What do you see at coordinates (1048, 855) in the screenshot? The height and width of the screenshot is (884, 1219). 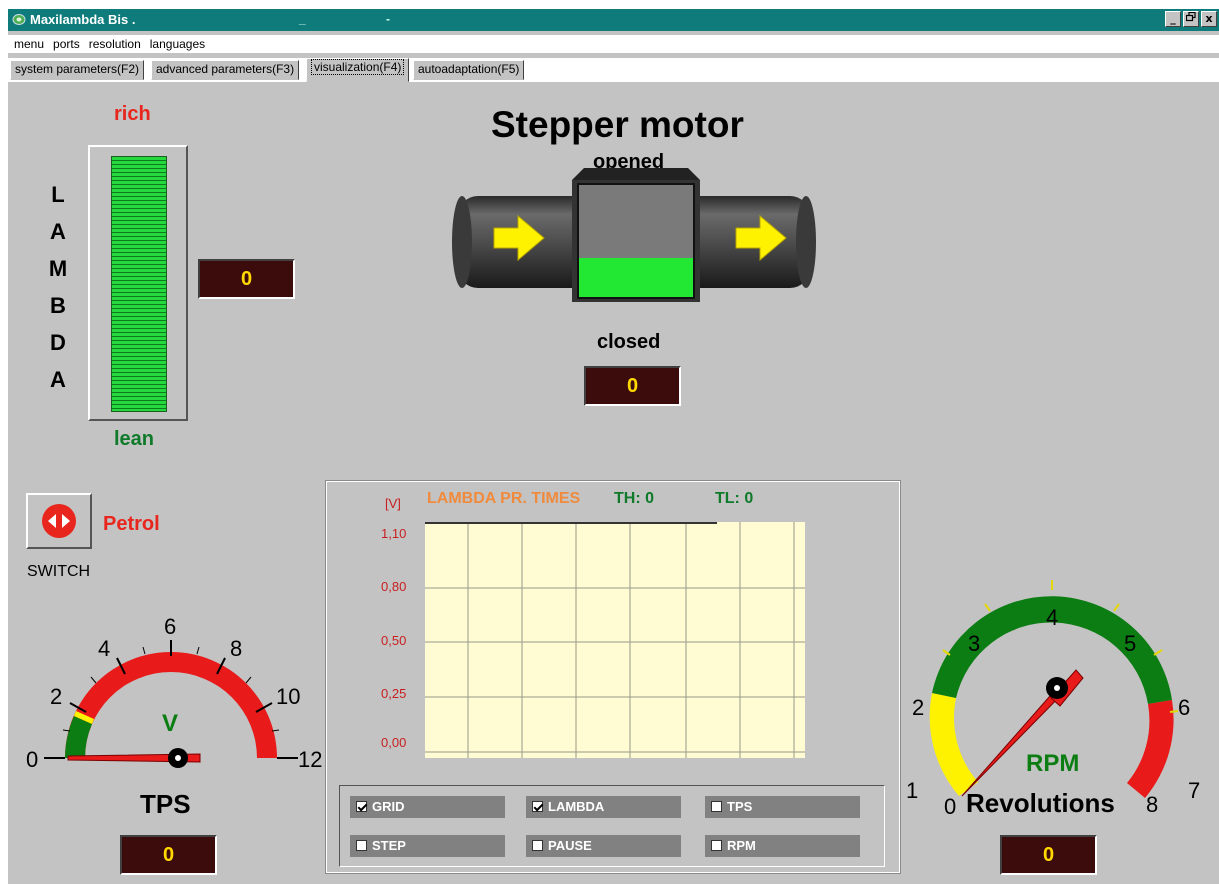 I see `rpm-value-display: 0` at bounding box center [1048, 855].